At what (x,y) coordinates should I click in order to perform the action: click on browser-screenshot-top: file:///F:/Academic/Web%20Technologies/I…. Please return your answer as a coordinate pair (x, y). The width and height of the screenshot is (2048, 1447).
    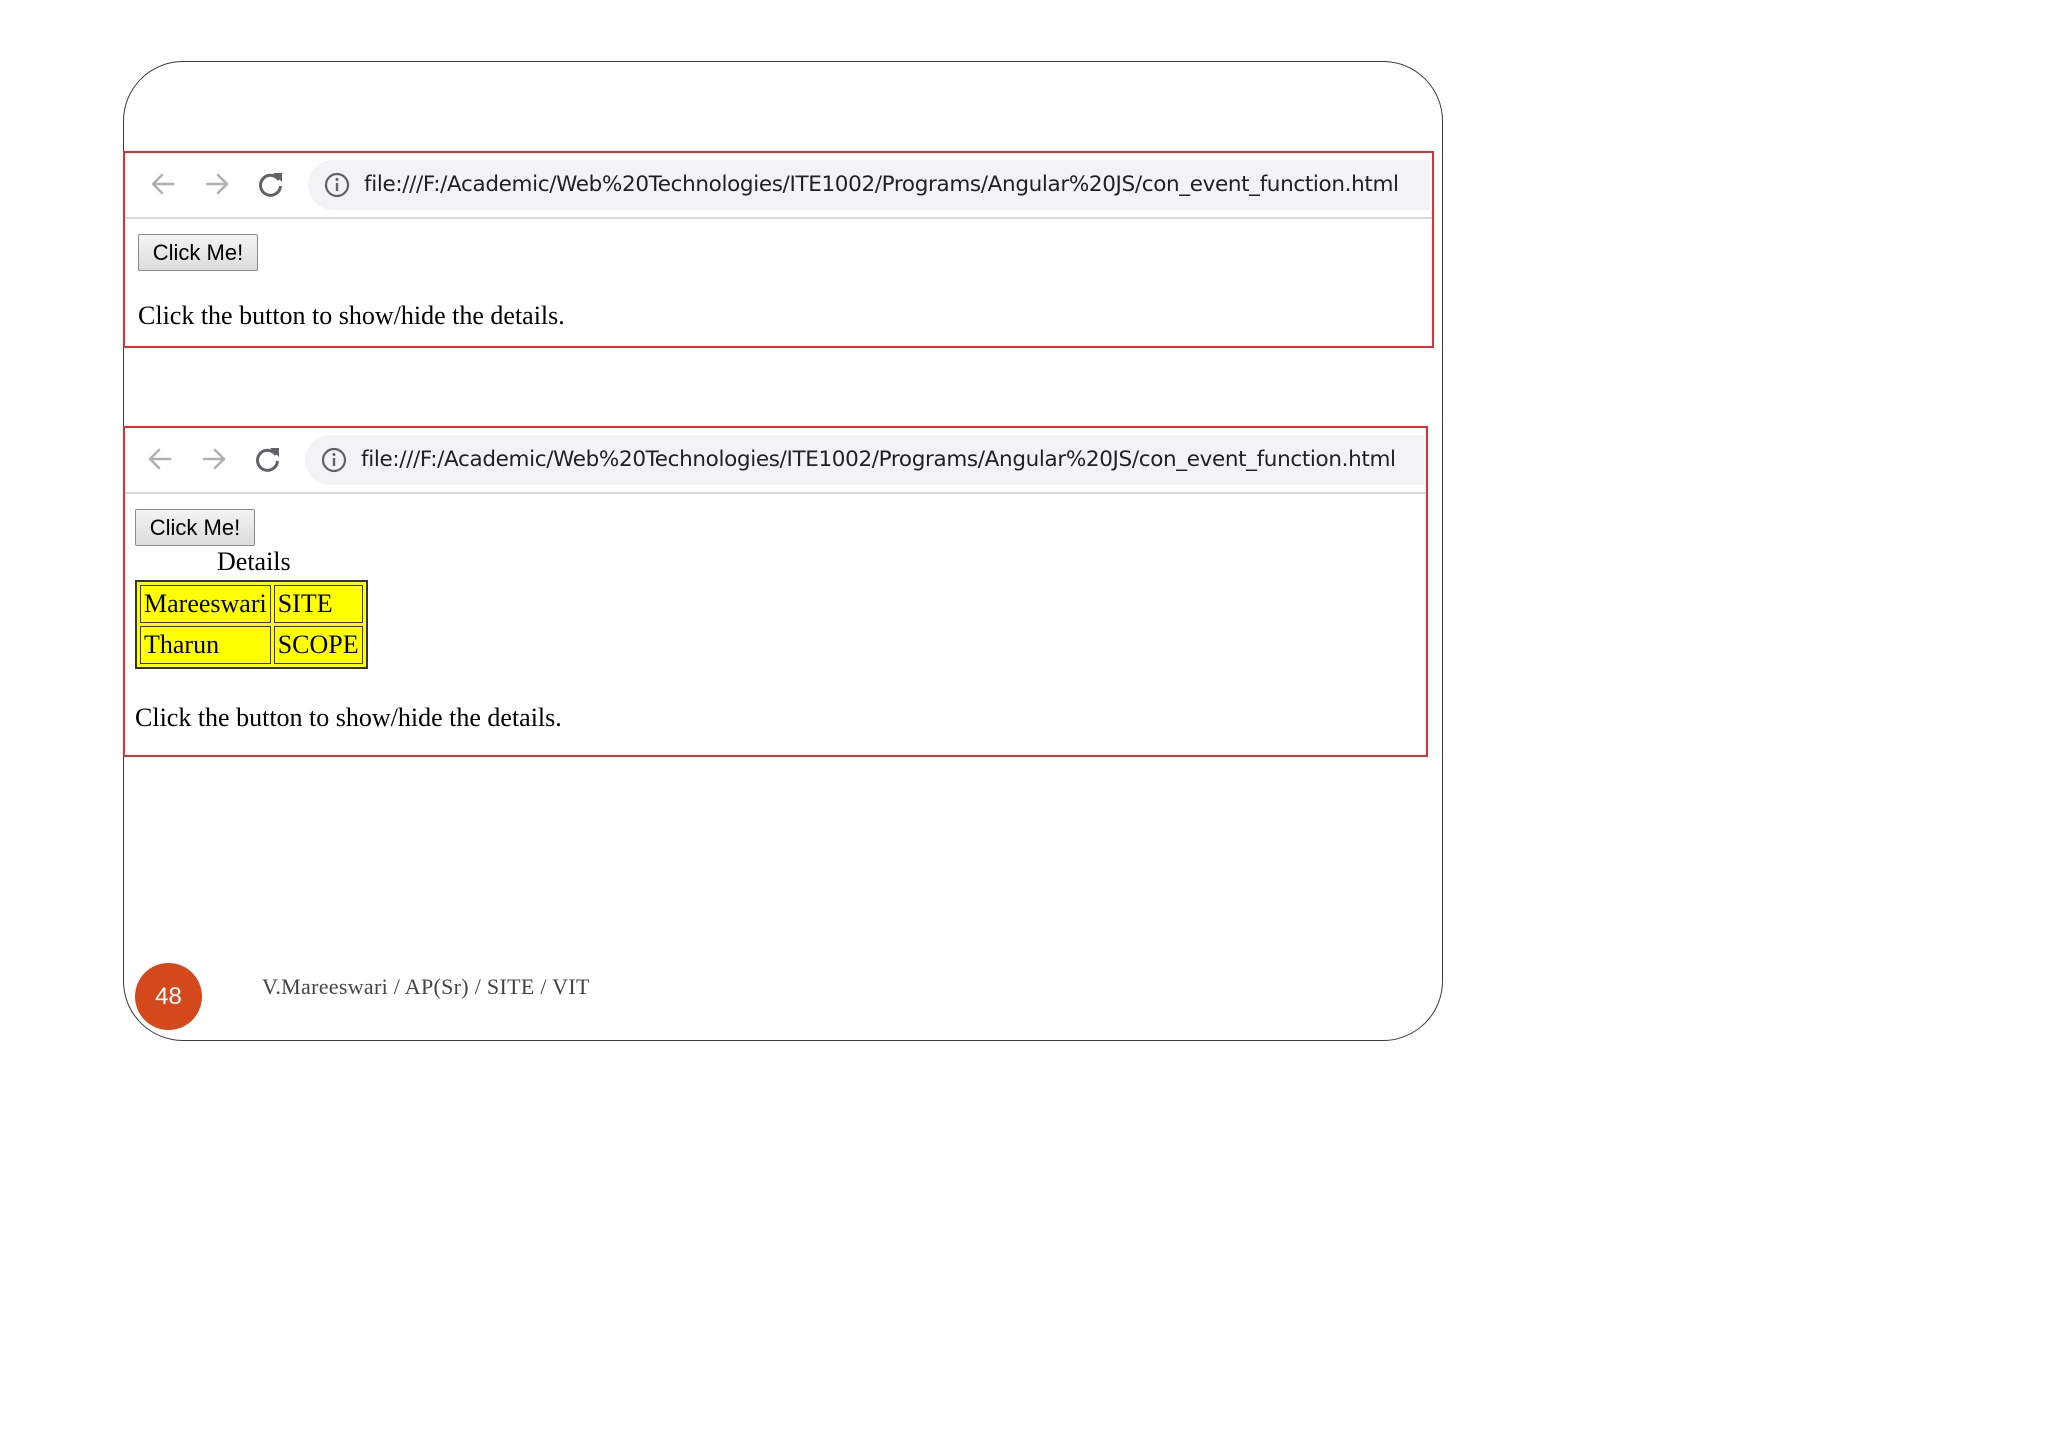
    Looking at the image, I should click on (778, 249).